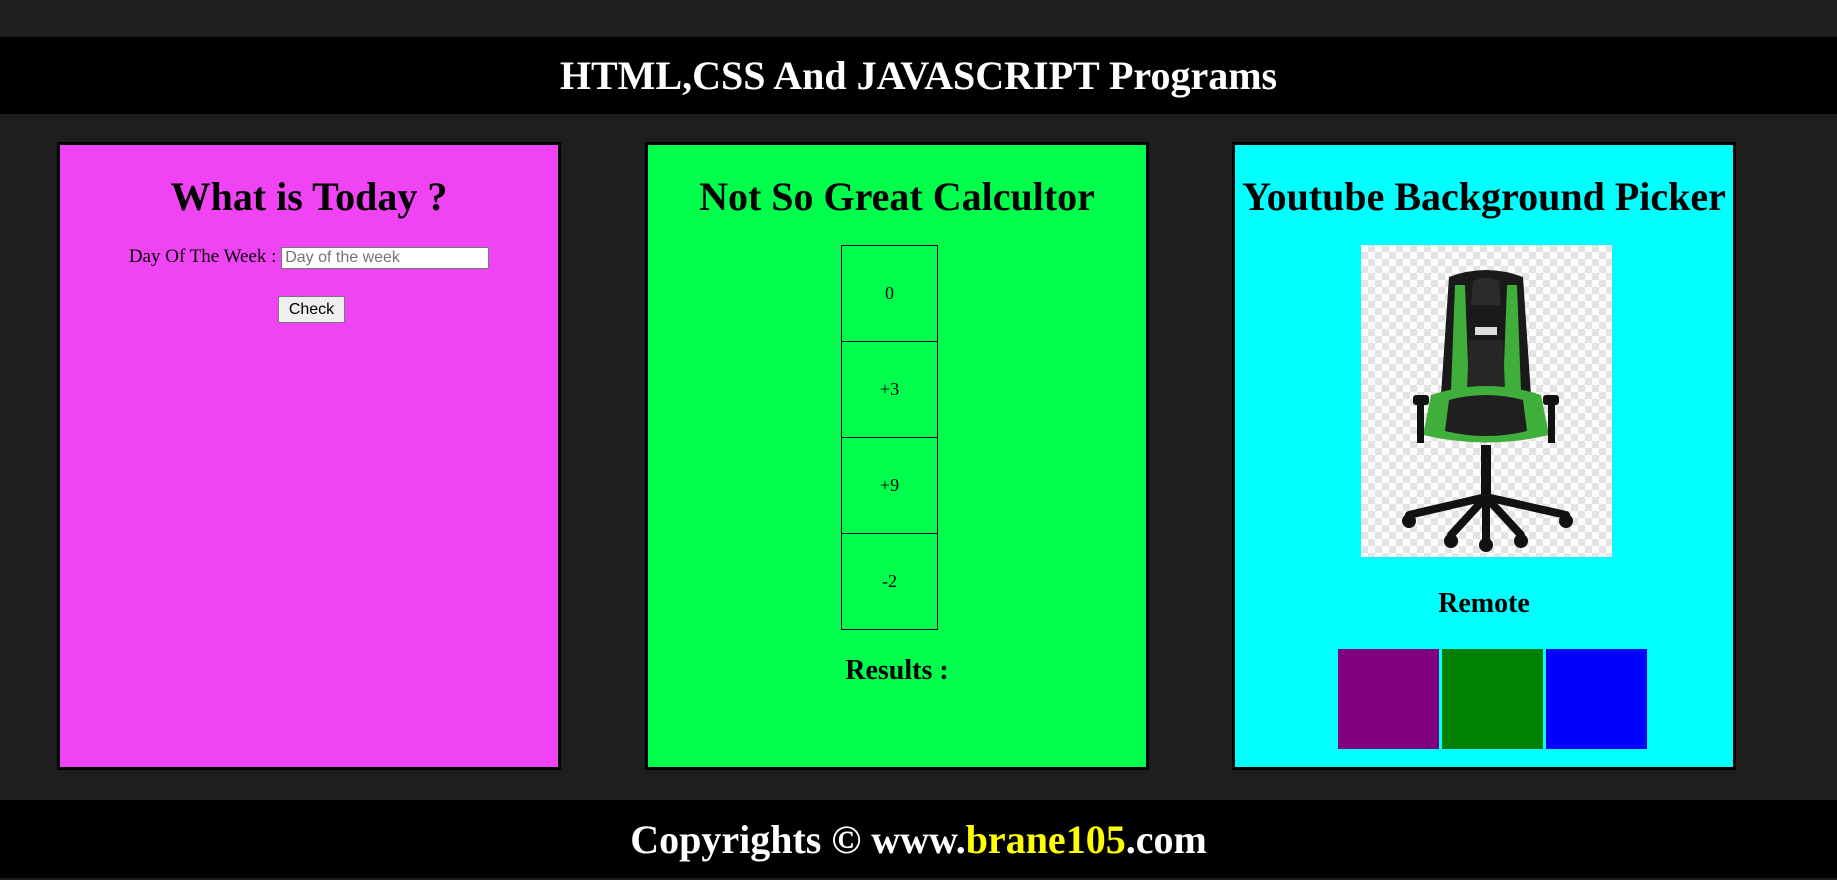  I want to click on youtube-card-title: Youtube Background Picker, so click(1484, 196).